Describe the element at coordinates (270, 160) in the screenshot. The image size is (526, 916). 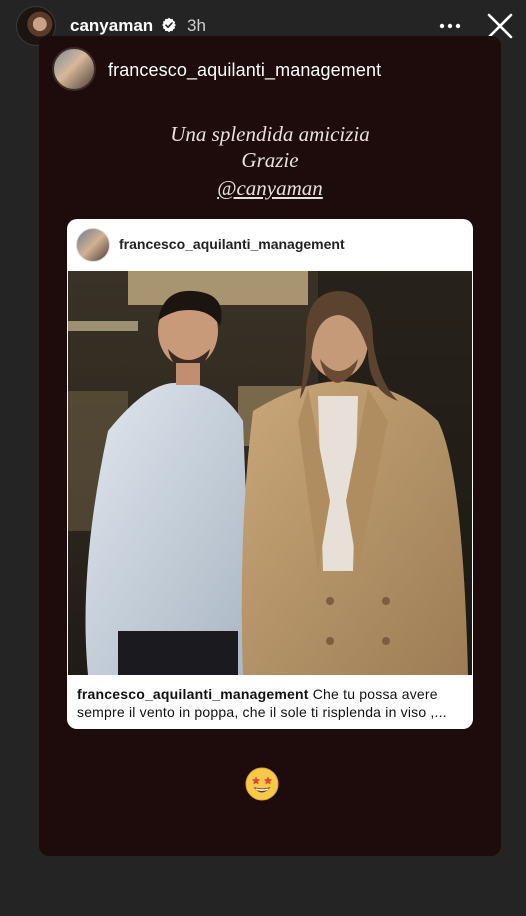
I see `story-caption-line: Grazie` at that location.